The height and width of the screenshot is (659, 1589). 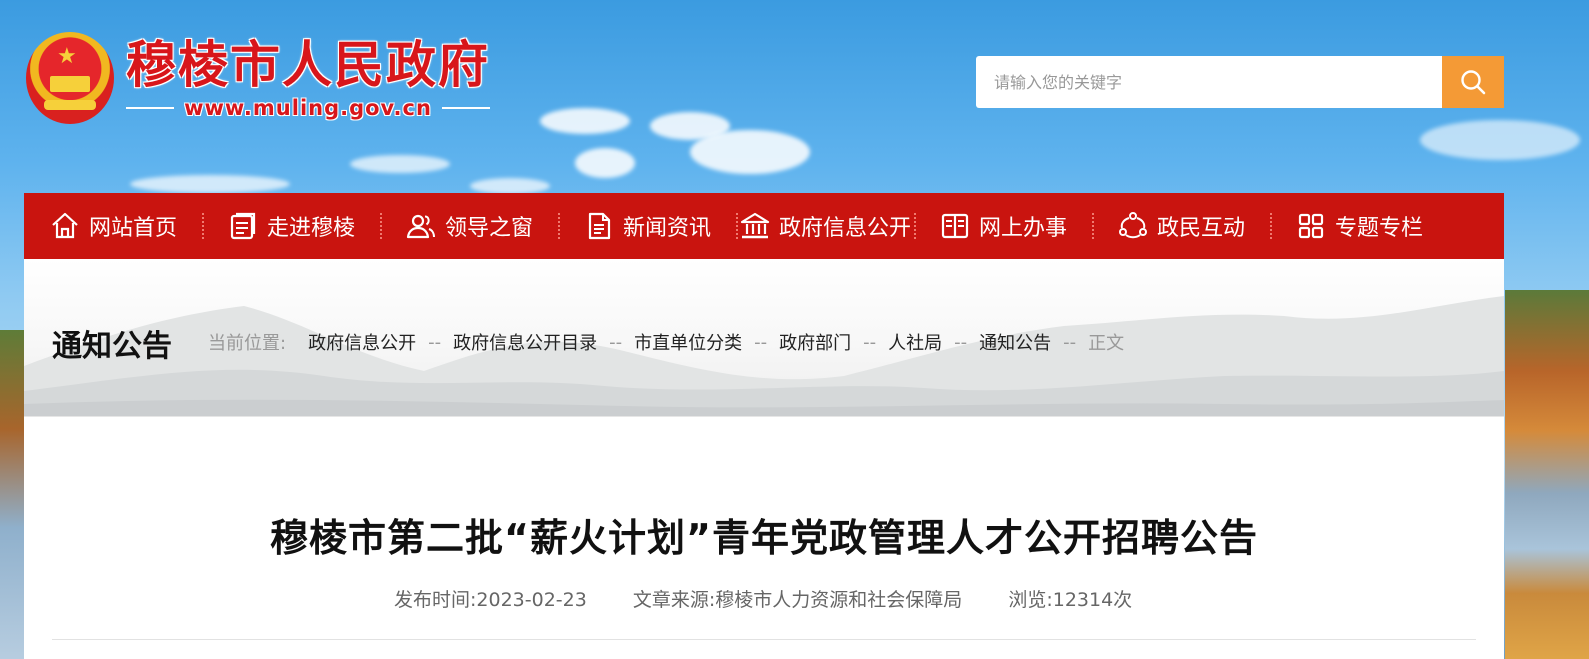 What do you see at coordinates (1015, 342) in the screenshot?
I see `breadcrumb-item: 通知公告` at bounding box center [1015, 342].